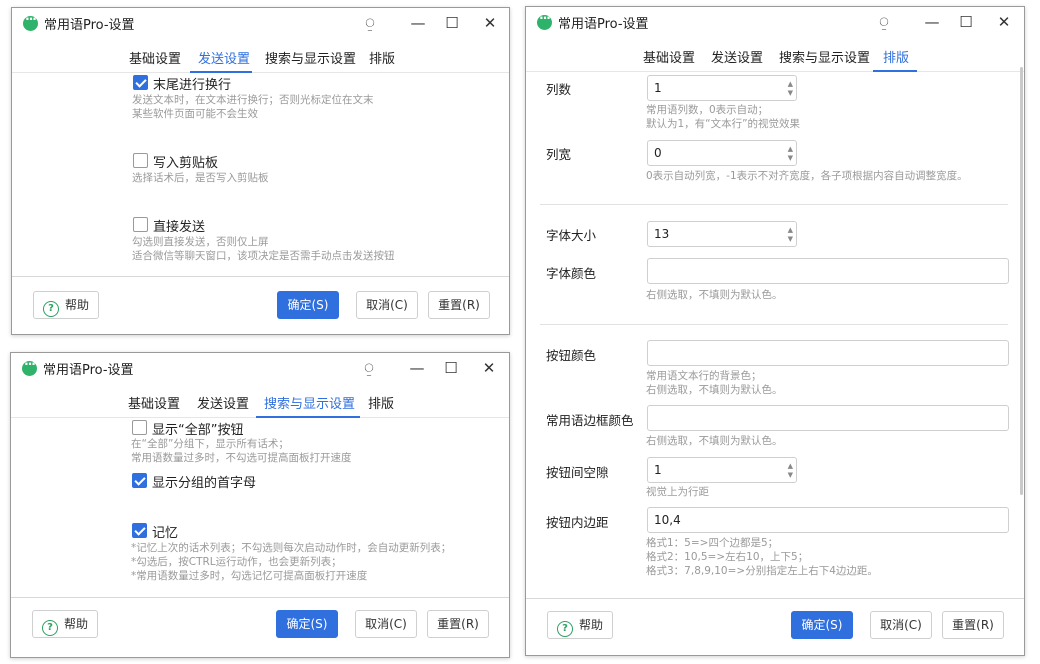 Image resolution: width=1040 pixels, height=664 pixels. Describe the element at coordinates (662, 234) in the screenshot. I see `font-size-value: 13` at that location.